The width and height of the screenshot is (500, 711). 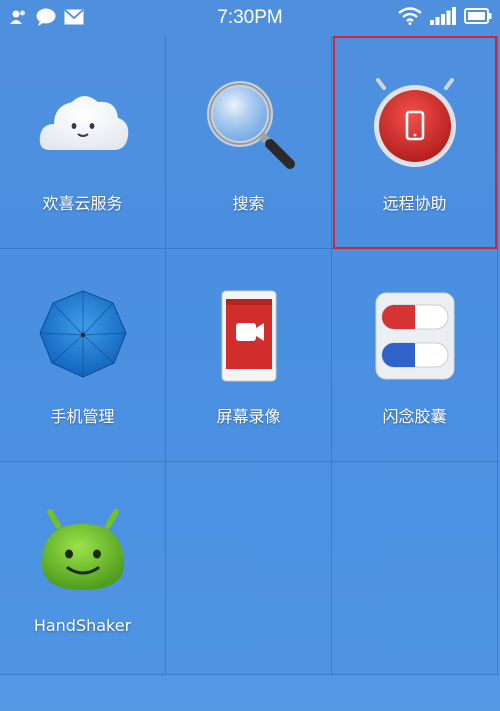 I want to click on selection-highlight, so click(x=415, y=142).